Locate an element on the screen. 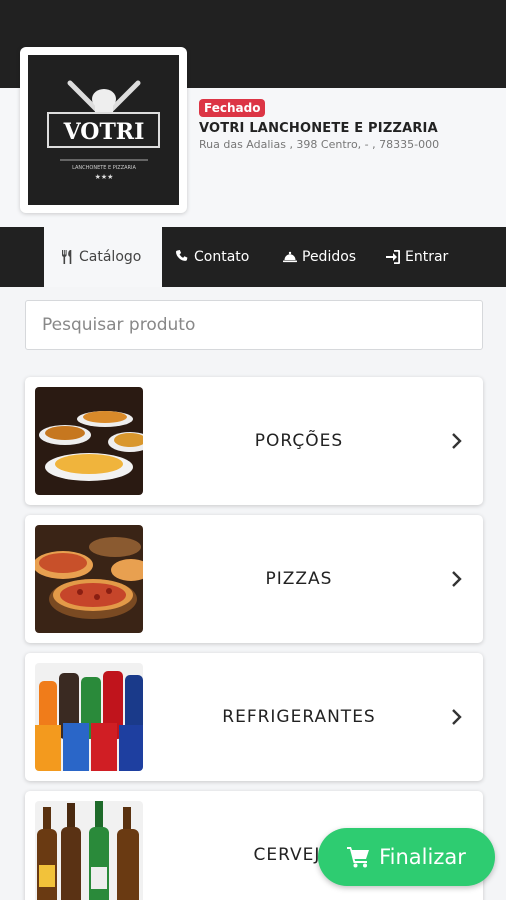 Image resolution: width=506 pixels, height=900 pixels. tab-label: Pedidos is located at coordinates (329, 257).